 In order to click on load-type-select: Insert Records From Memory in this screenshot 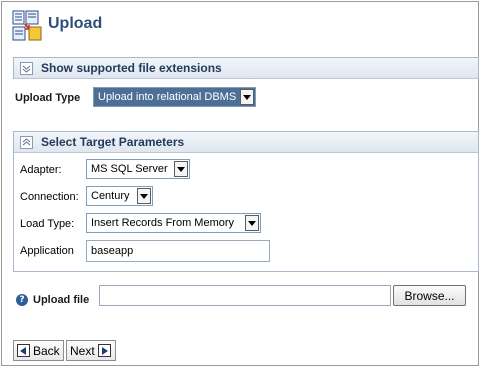, I will do `click(173, 223)`.